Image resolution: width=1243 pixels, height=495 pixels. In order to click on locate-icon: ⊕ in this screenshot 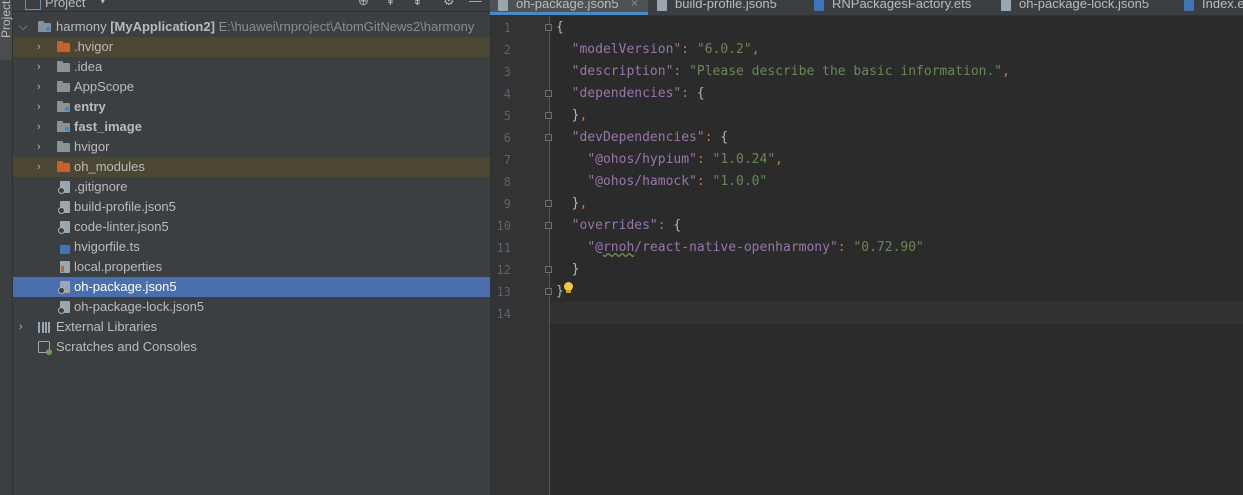, I will do `click(363, 4)`.